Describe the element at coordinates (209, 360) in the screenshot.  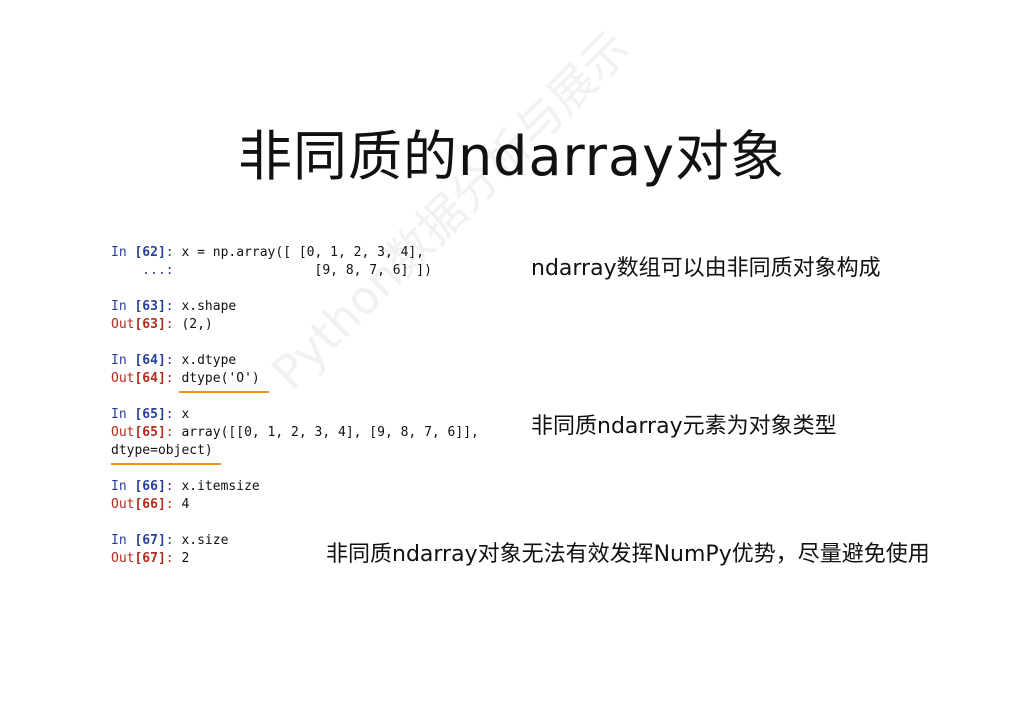
I see `code-input: x.dtype` at that location.